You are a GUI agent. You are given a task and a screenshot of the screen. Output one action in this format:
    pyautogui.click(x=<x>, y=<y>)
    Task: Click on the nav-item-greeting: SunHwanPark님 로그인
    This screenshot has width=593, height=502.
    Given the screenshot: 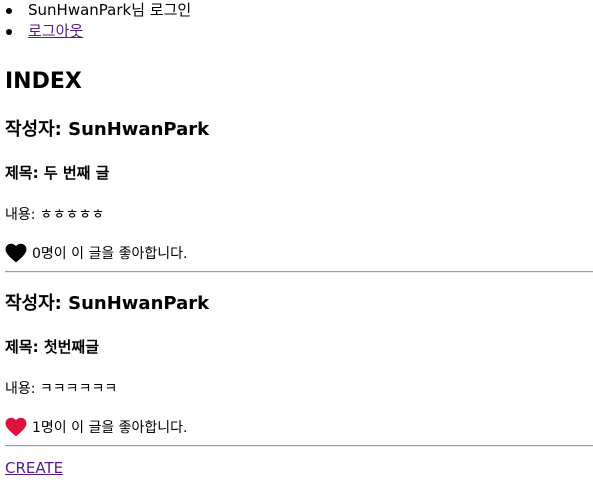 What is the action you would take?
    pyautogui.click(x=95, y=10)
    